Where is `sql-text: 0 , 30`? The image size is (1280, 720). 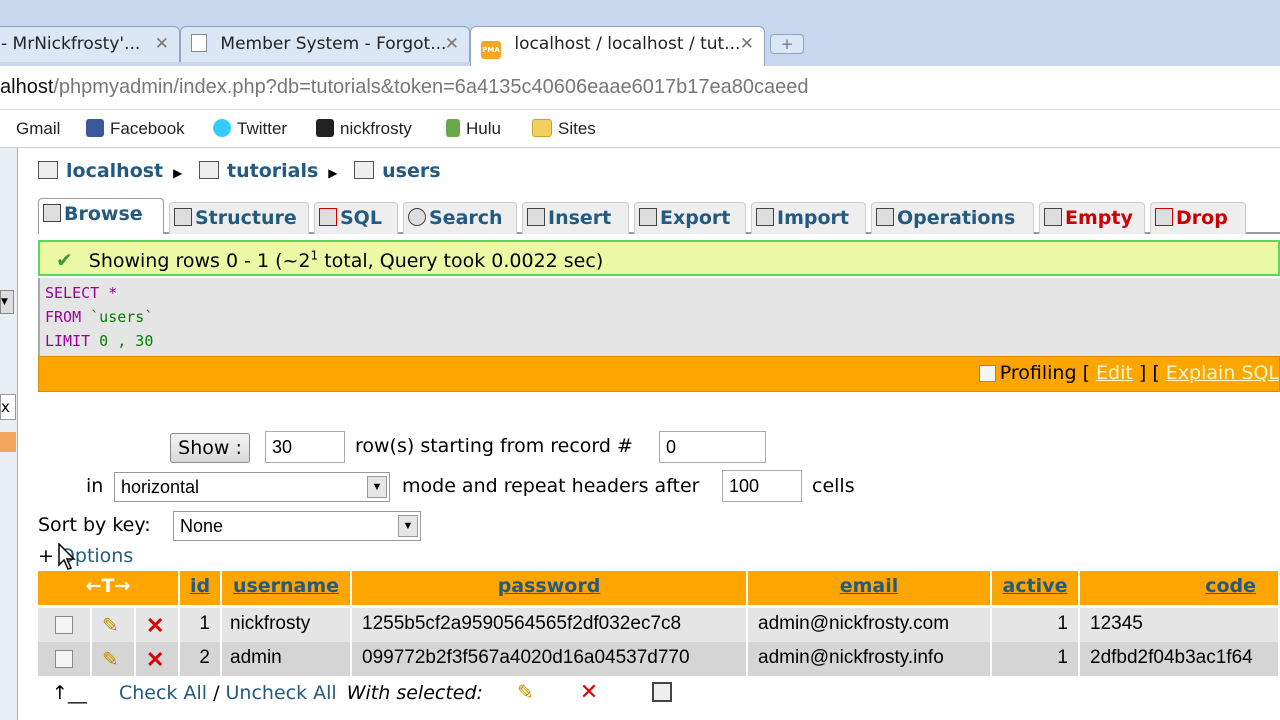
sql-text: 0 , 30 is located at coordinates (122, 341).